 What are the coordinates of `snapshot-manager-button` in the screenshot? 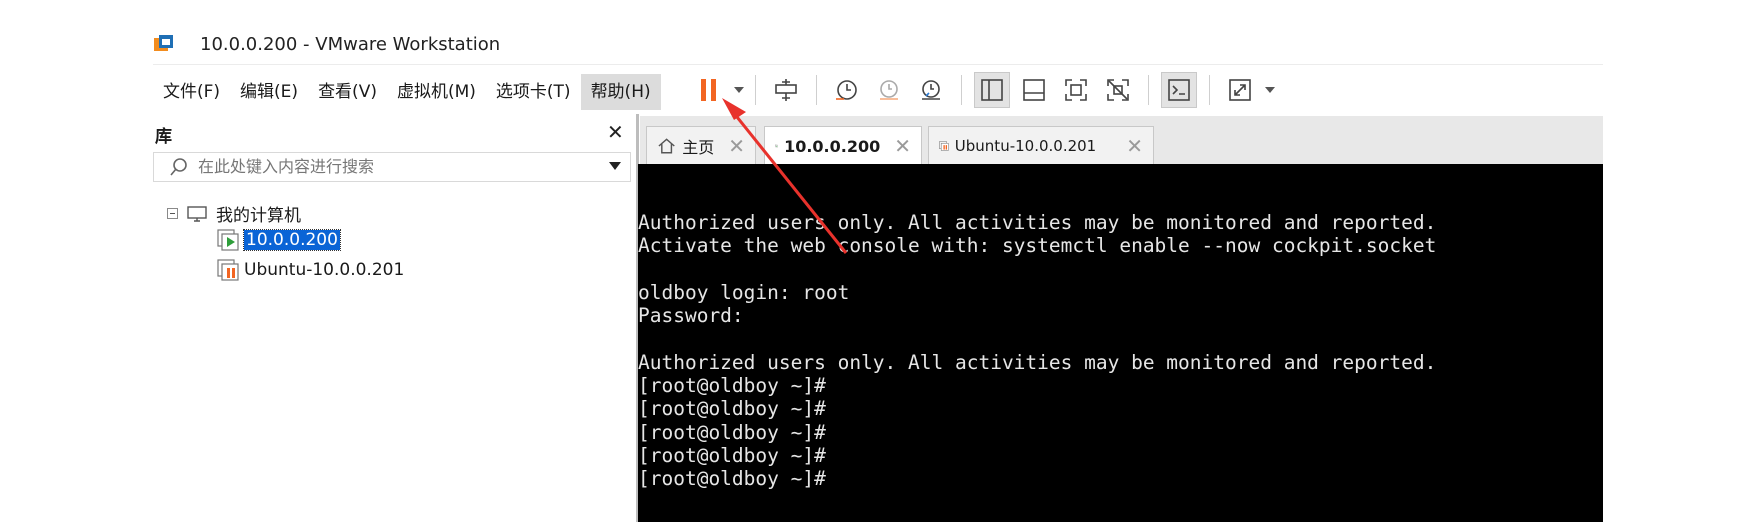 It's located at (931, 90).